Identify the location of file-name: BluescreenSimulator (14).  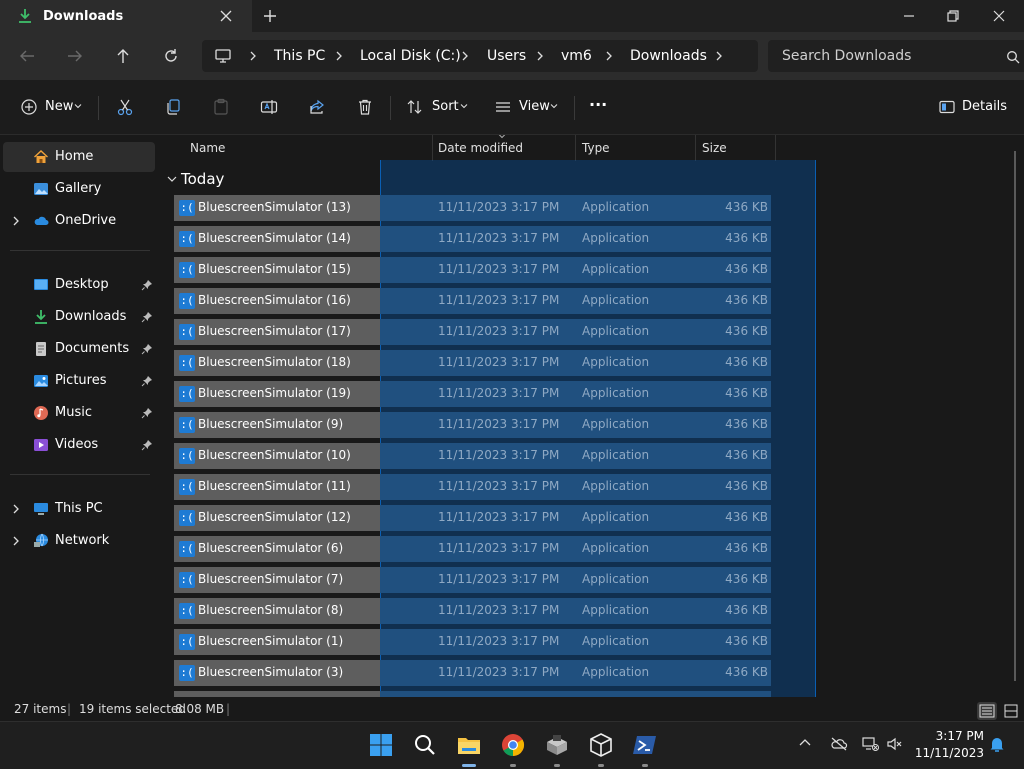
(274, 238).